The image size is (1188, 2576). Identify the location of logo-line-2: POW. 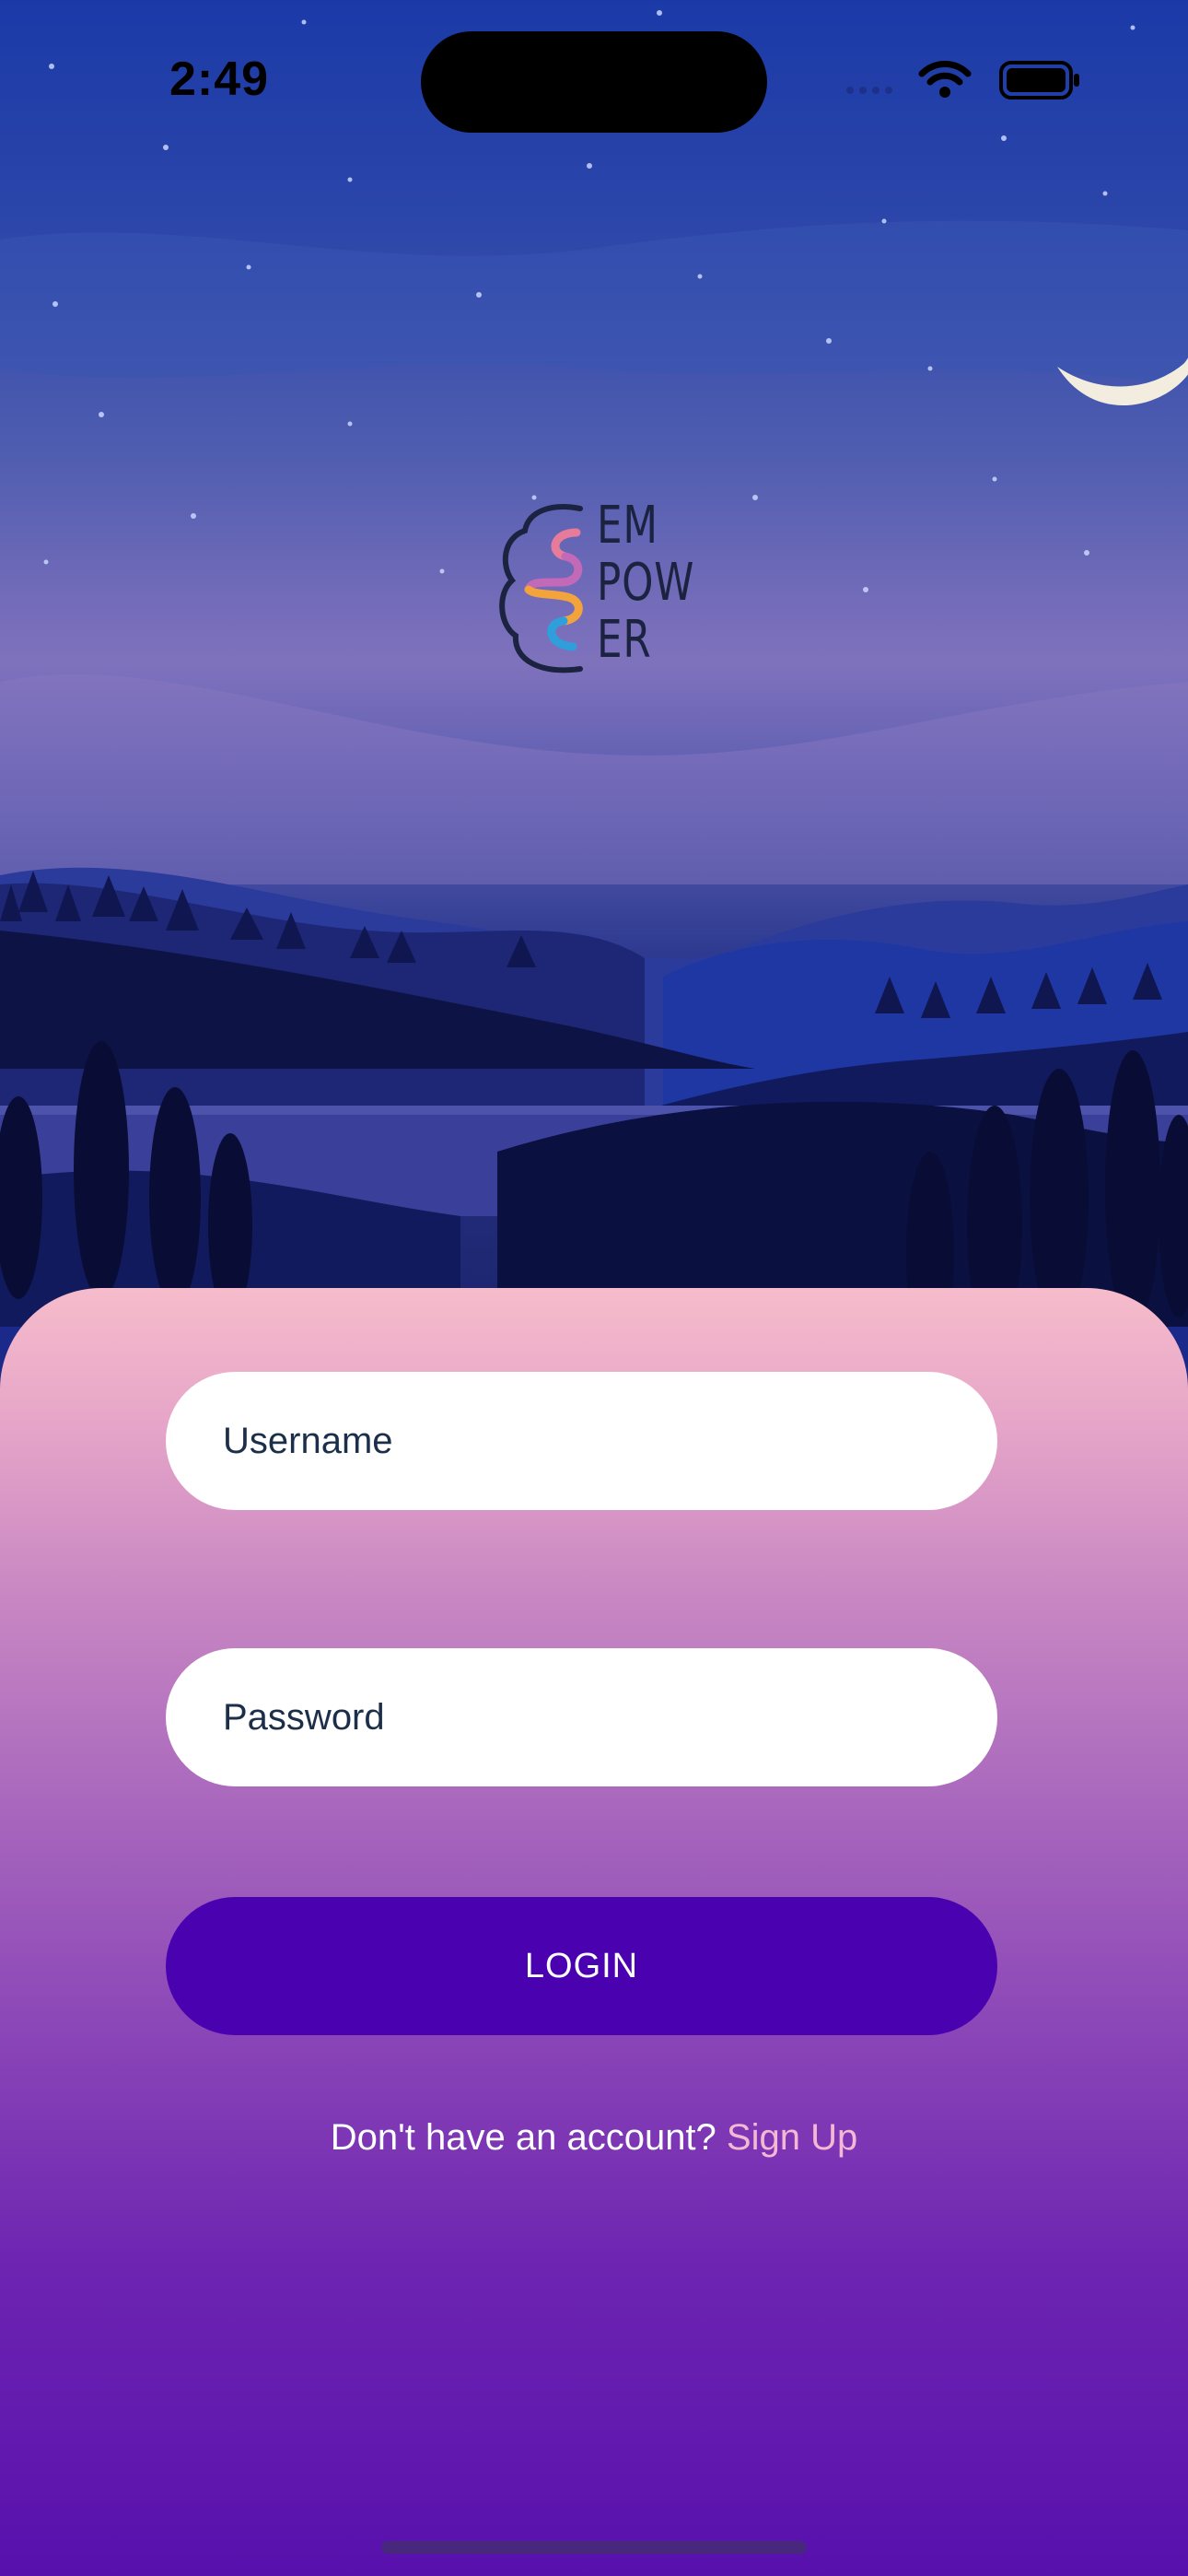
(646, 583).